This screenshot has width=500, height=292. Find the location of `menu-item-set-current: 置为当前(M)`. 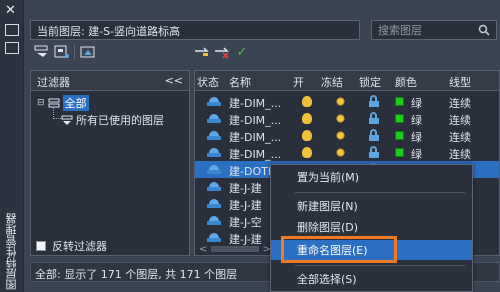

menu-item-set-current: 置为当前(M) is located at coordinates (371, 177).